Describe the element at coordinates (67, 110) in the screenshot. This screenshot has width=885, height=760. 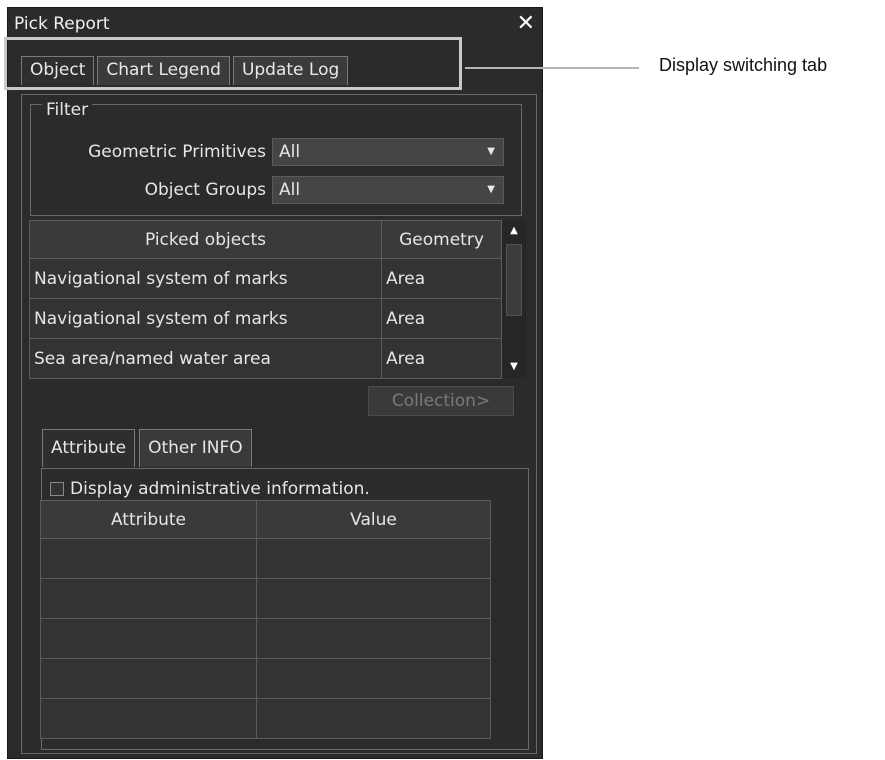
I see `filter-legend: Filter` at that location.